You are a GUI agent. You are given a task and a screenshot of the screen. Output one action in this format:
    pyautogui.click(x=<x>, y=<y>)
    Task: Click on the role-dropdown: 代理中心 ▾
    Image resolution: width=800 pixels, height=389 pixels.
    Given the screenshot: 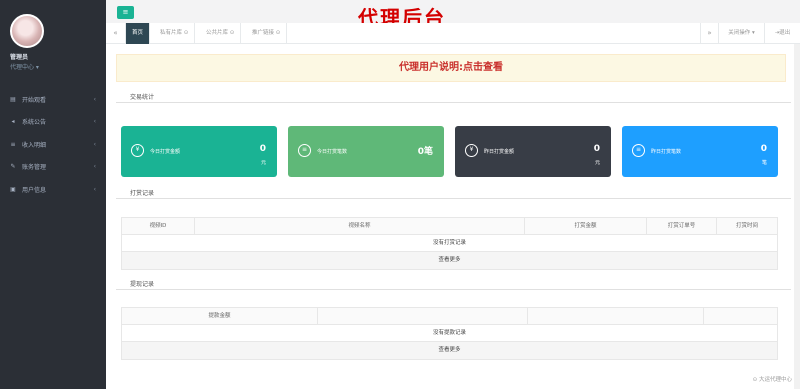 What is the action you would take?
    pyautogui.click(x=24, y=66)
    